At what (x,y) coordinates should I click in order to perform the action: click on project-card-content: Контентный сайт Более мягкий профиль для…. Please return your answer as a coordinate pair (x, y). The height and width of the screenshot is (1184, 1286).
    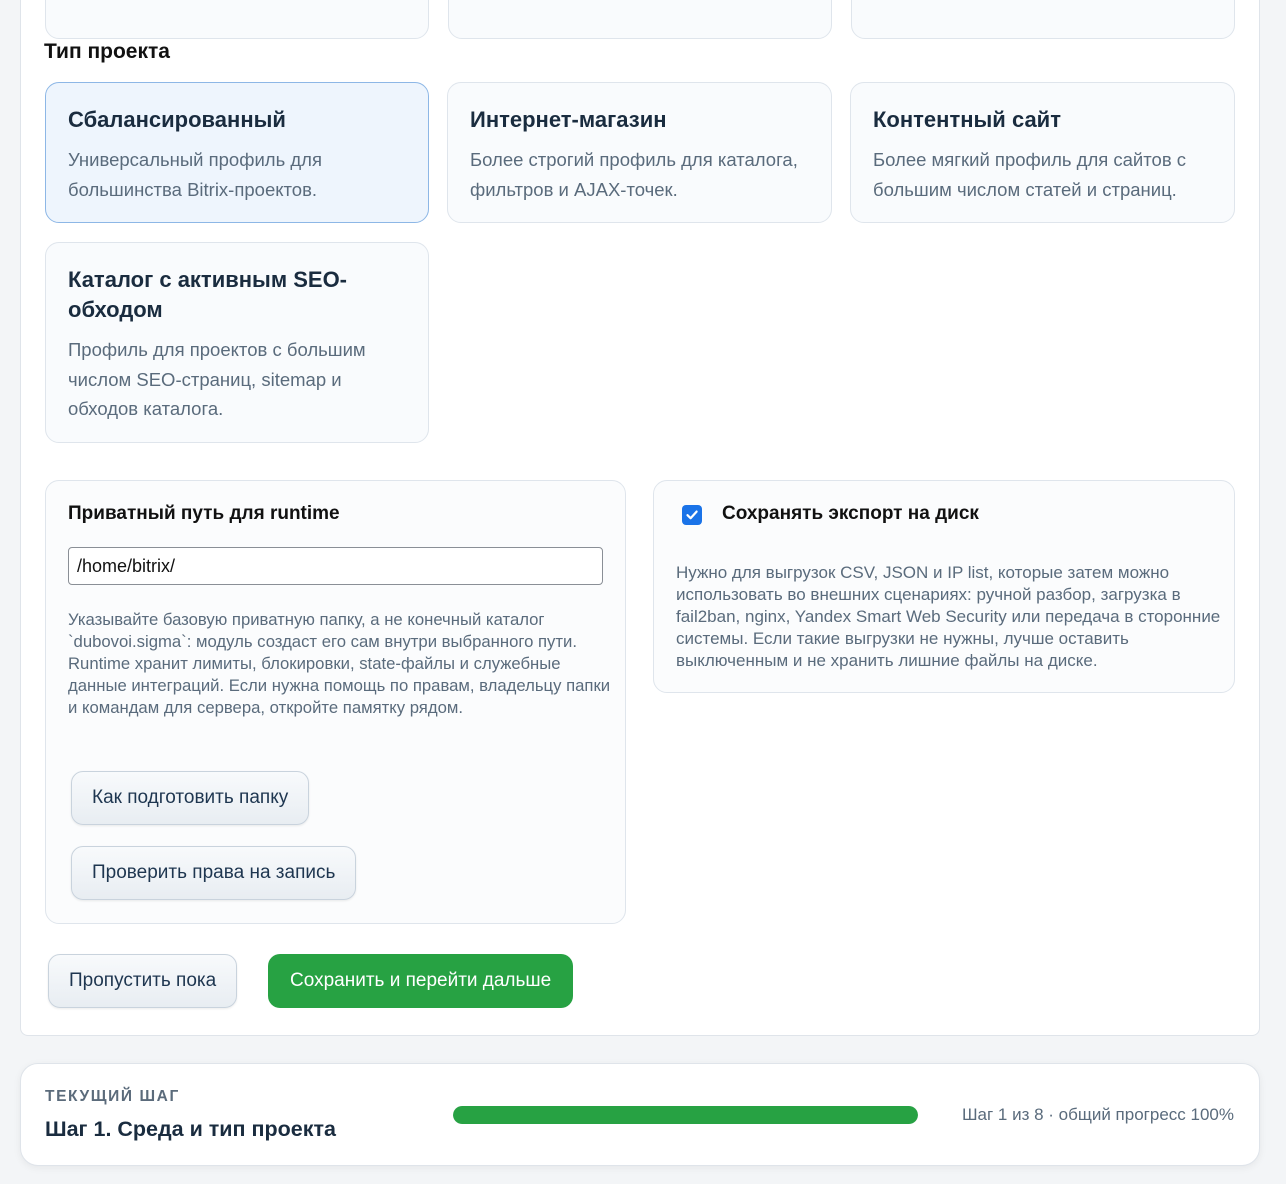
    Looking at the image, I should click on (1042, 152).